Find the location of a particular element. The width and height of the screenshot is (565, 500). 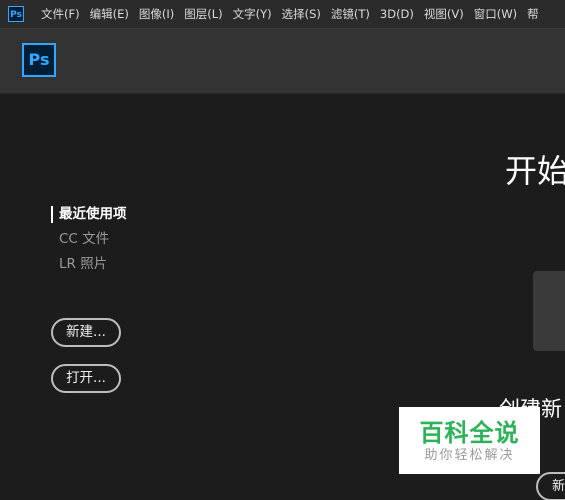

photoshop-logo: Ps is located at coordinates (39, 60).